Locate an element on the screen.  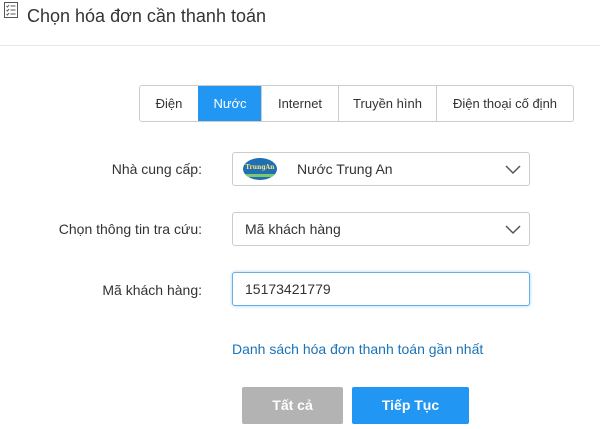
provider-select: TrungAn Nước Trung An is located at coordinates (381, 169).